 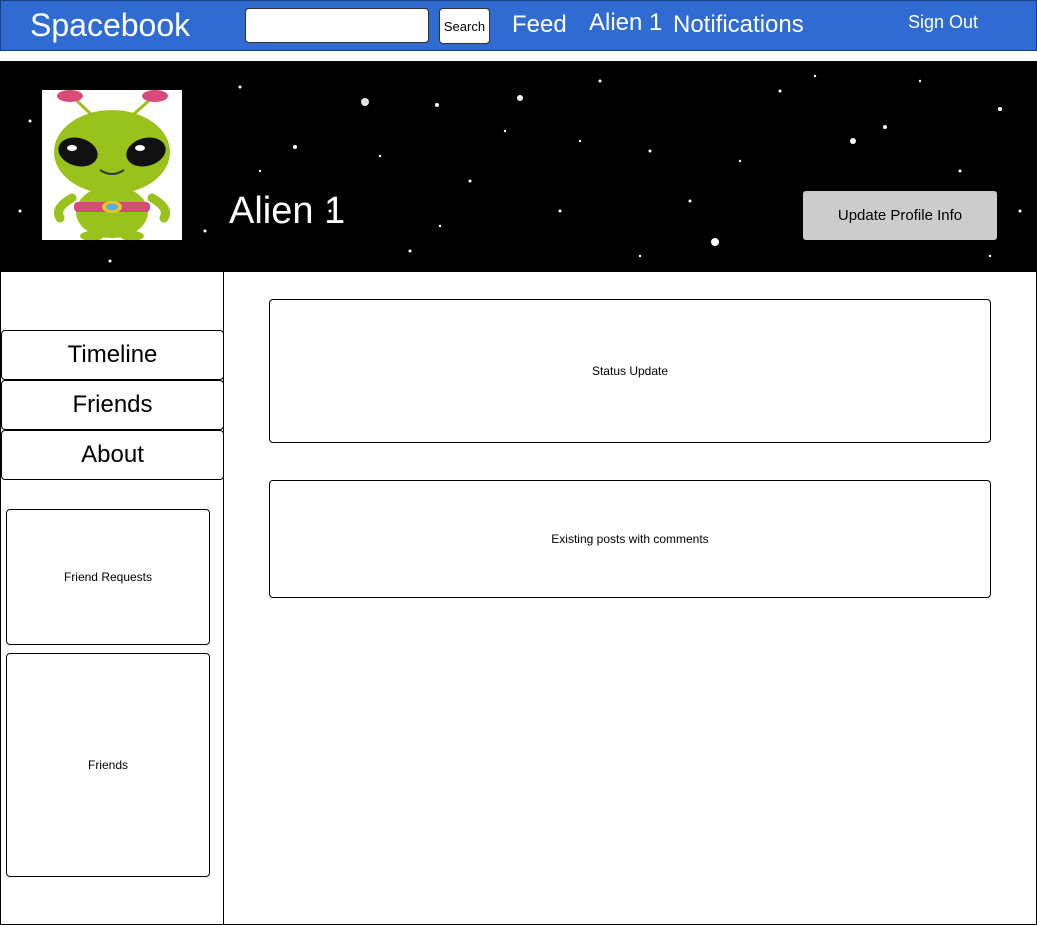 I want to click on friend-requests-panel: Friend Requests, so click(x=108, y=577).